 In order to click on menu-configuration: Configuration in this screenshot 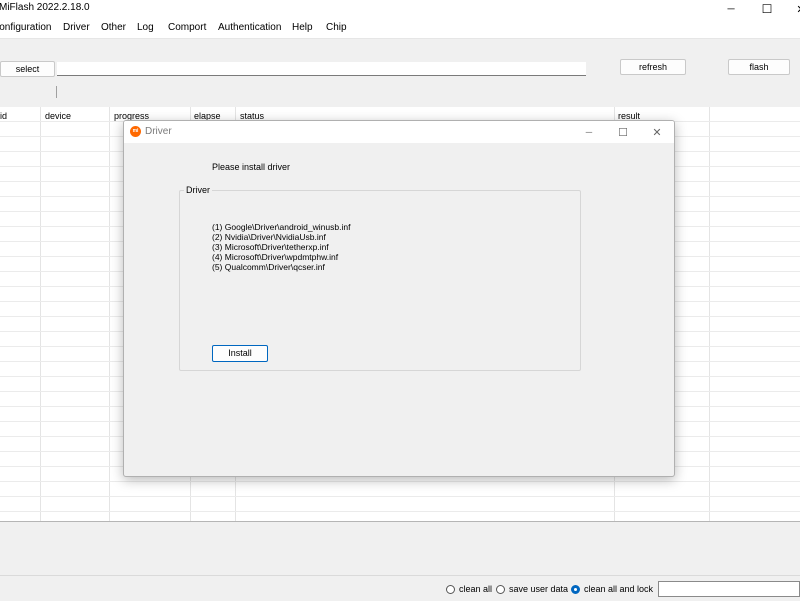, I will do `click(25, 27)`.